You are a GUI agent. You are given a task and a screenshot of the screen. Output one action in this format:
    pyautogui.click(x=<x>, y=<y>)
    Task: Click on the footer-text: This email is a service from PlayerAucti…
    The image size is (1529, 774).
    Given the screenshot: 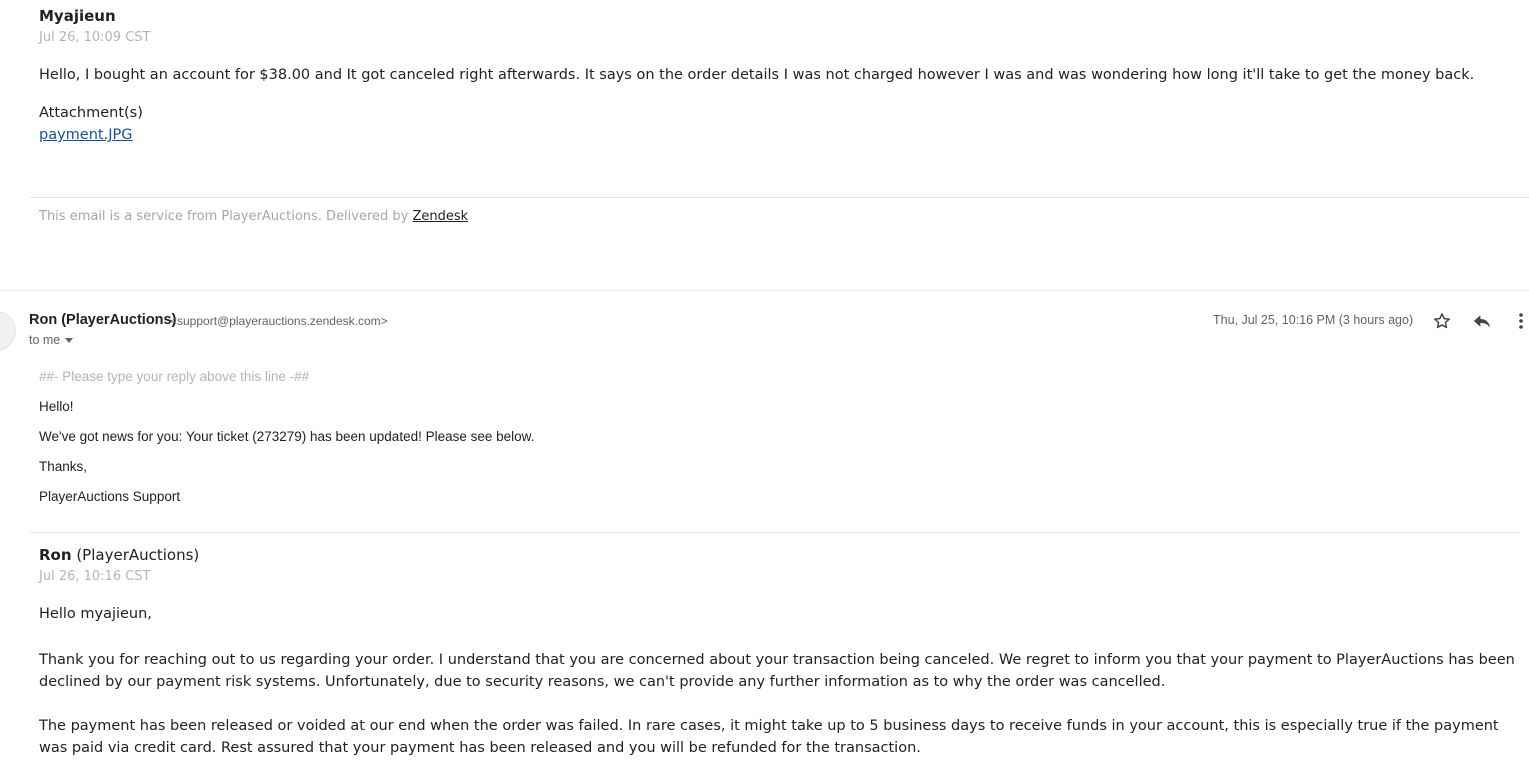 What is the action you would take?
    pyautogui.click(x=224, y=216)
    